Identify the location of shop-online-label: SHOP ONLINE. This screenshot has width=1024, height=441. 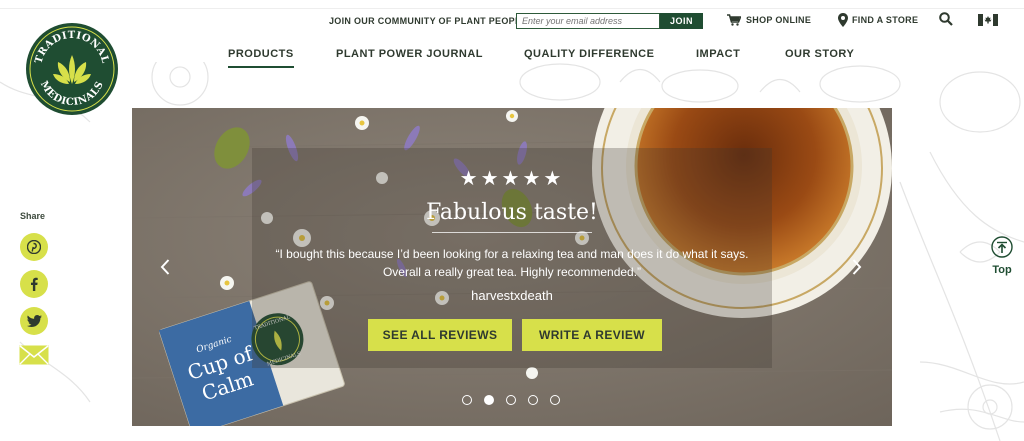
(779, 20).